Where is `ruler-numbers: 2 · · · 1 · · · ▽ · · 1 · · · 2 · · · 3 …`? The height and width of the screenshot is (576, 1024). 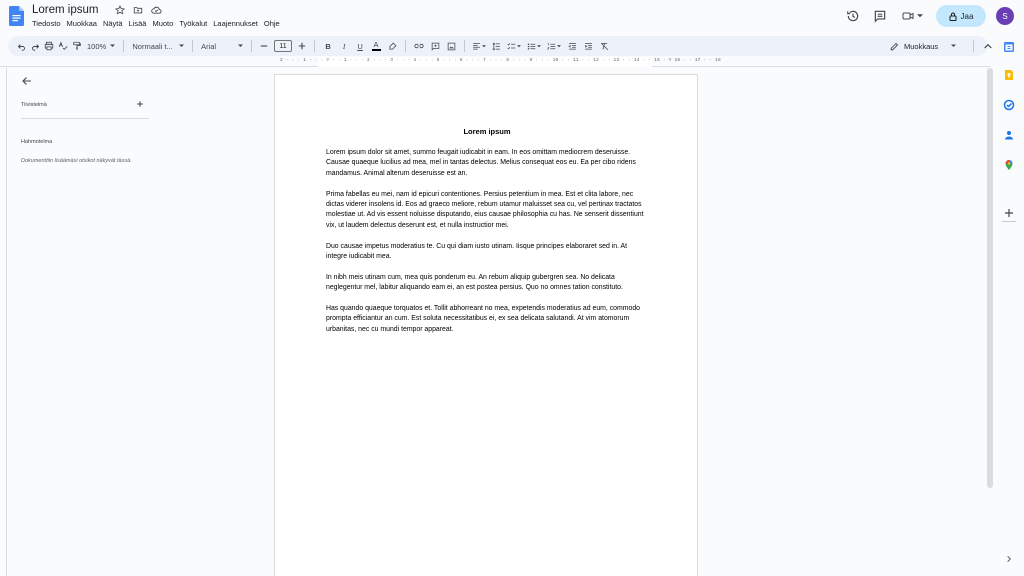 ruler-numbers: 2 · · · 1 · · · ▽ · · 1 · · · 2 · · · 3 … is located at coordinates (500, 60).